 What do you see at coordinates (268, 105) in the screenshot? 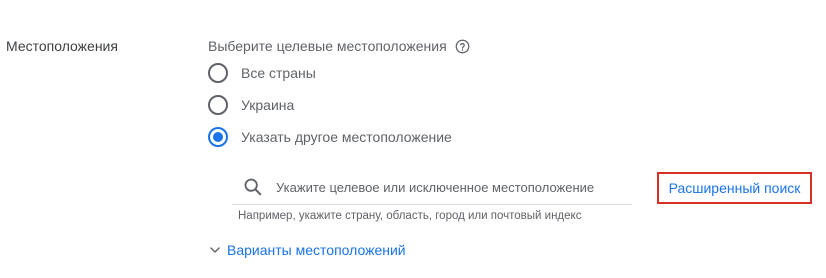
I see `radio-label-ukraine: Украина` at bounding box center [268, 105].